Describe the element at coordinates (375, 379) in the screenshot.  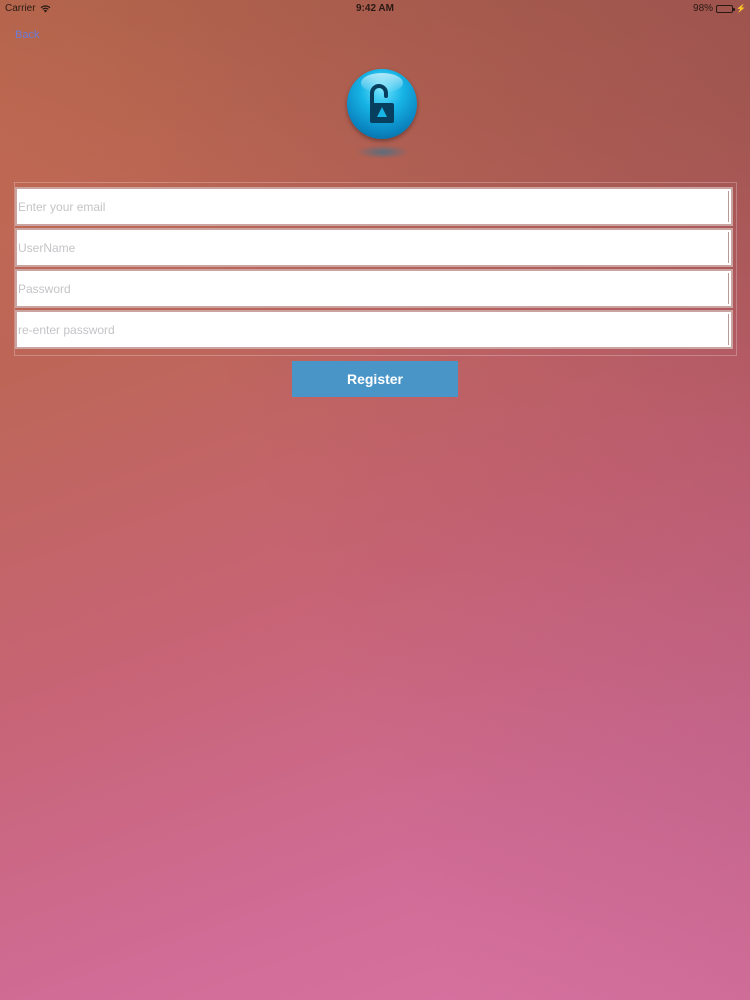
I see `register-button: Register` at that location.